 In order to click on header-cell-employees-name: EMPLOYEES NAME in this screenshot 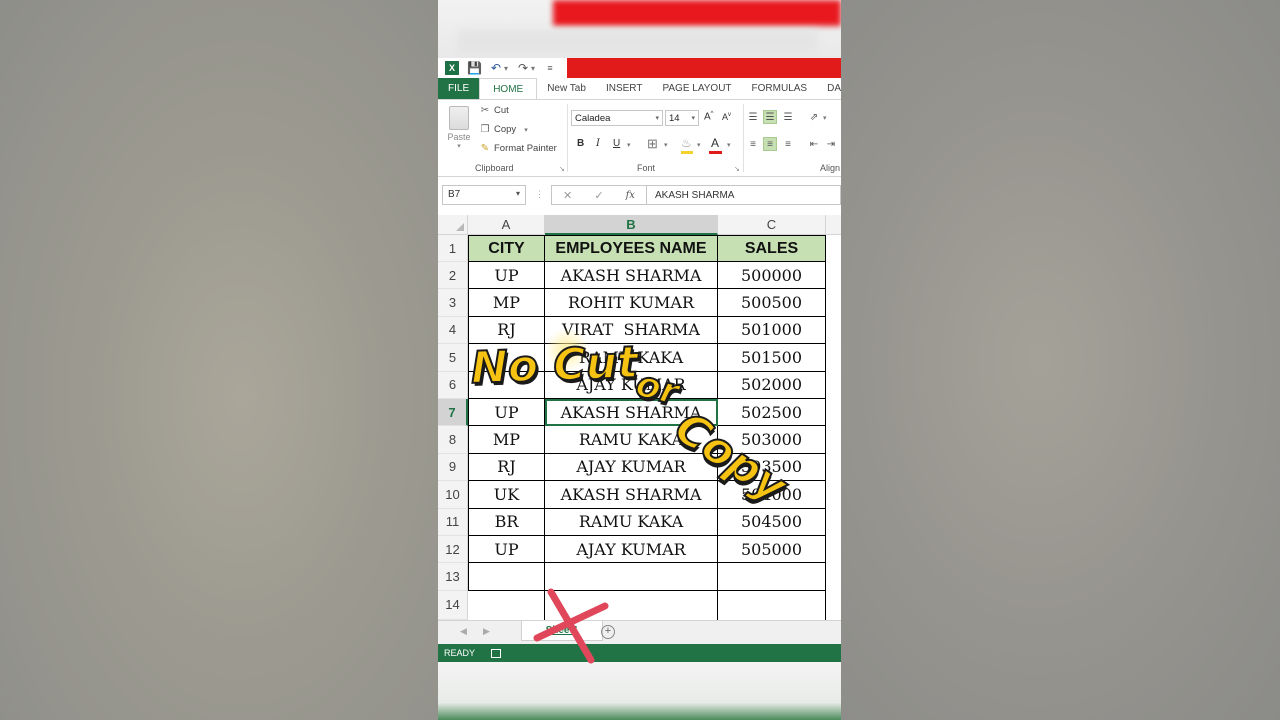, I will do `click(631, 248)`.